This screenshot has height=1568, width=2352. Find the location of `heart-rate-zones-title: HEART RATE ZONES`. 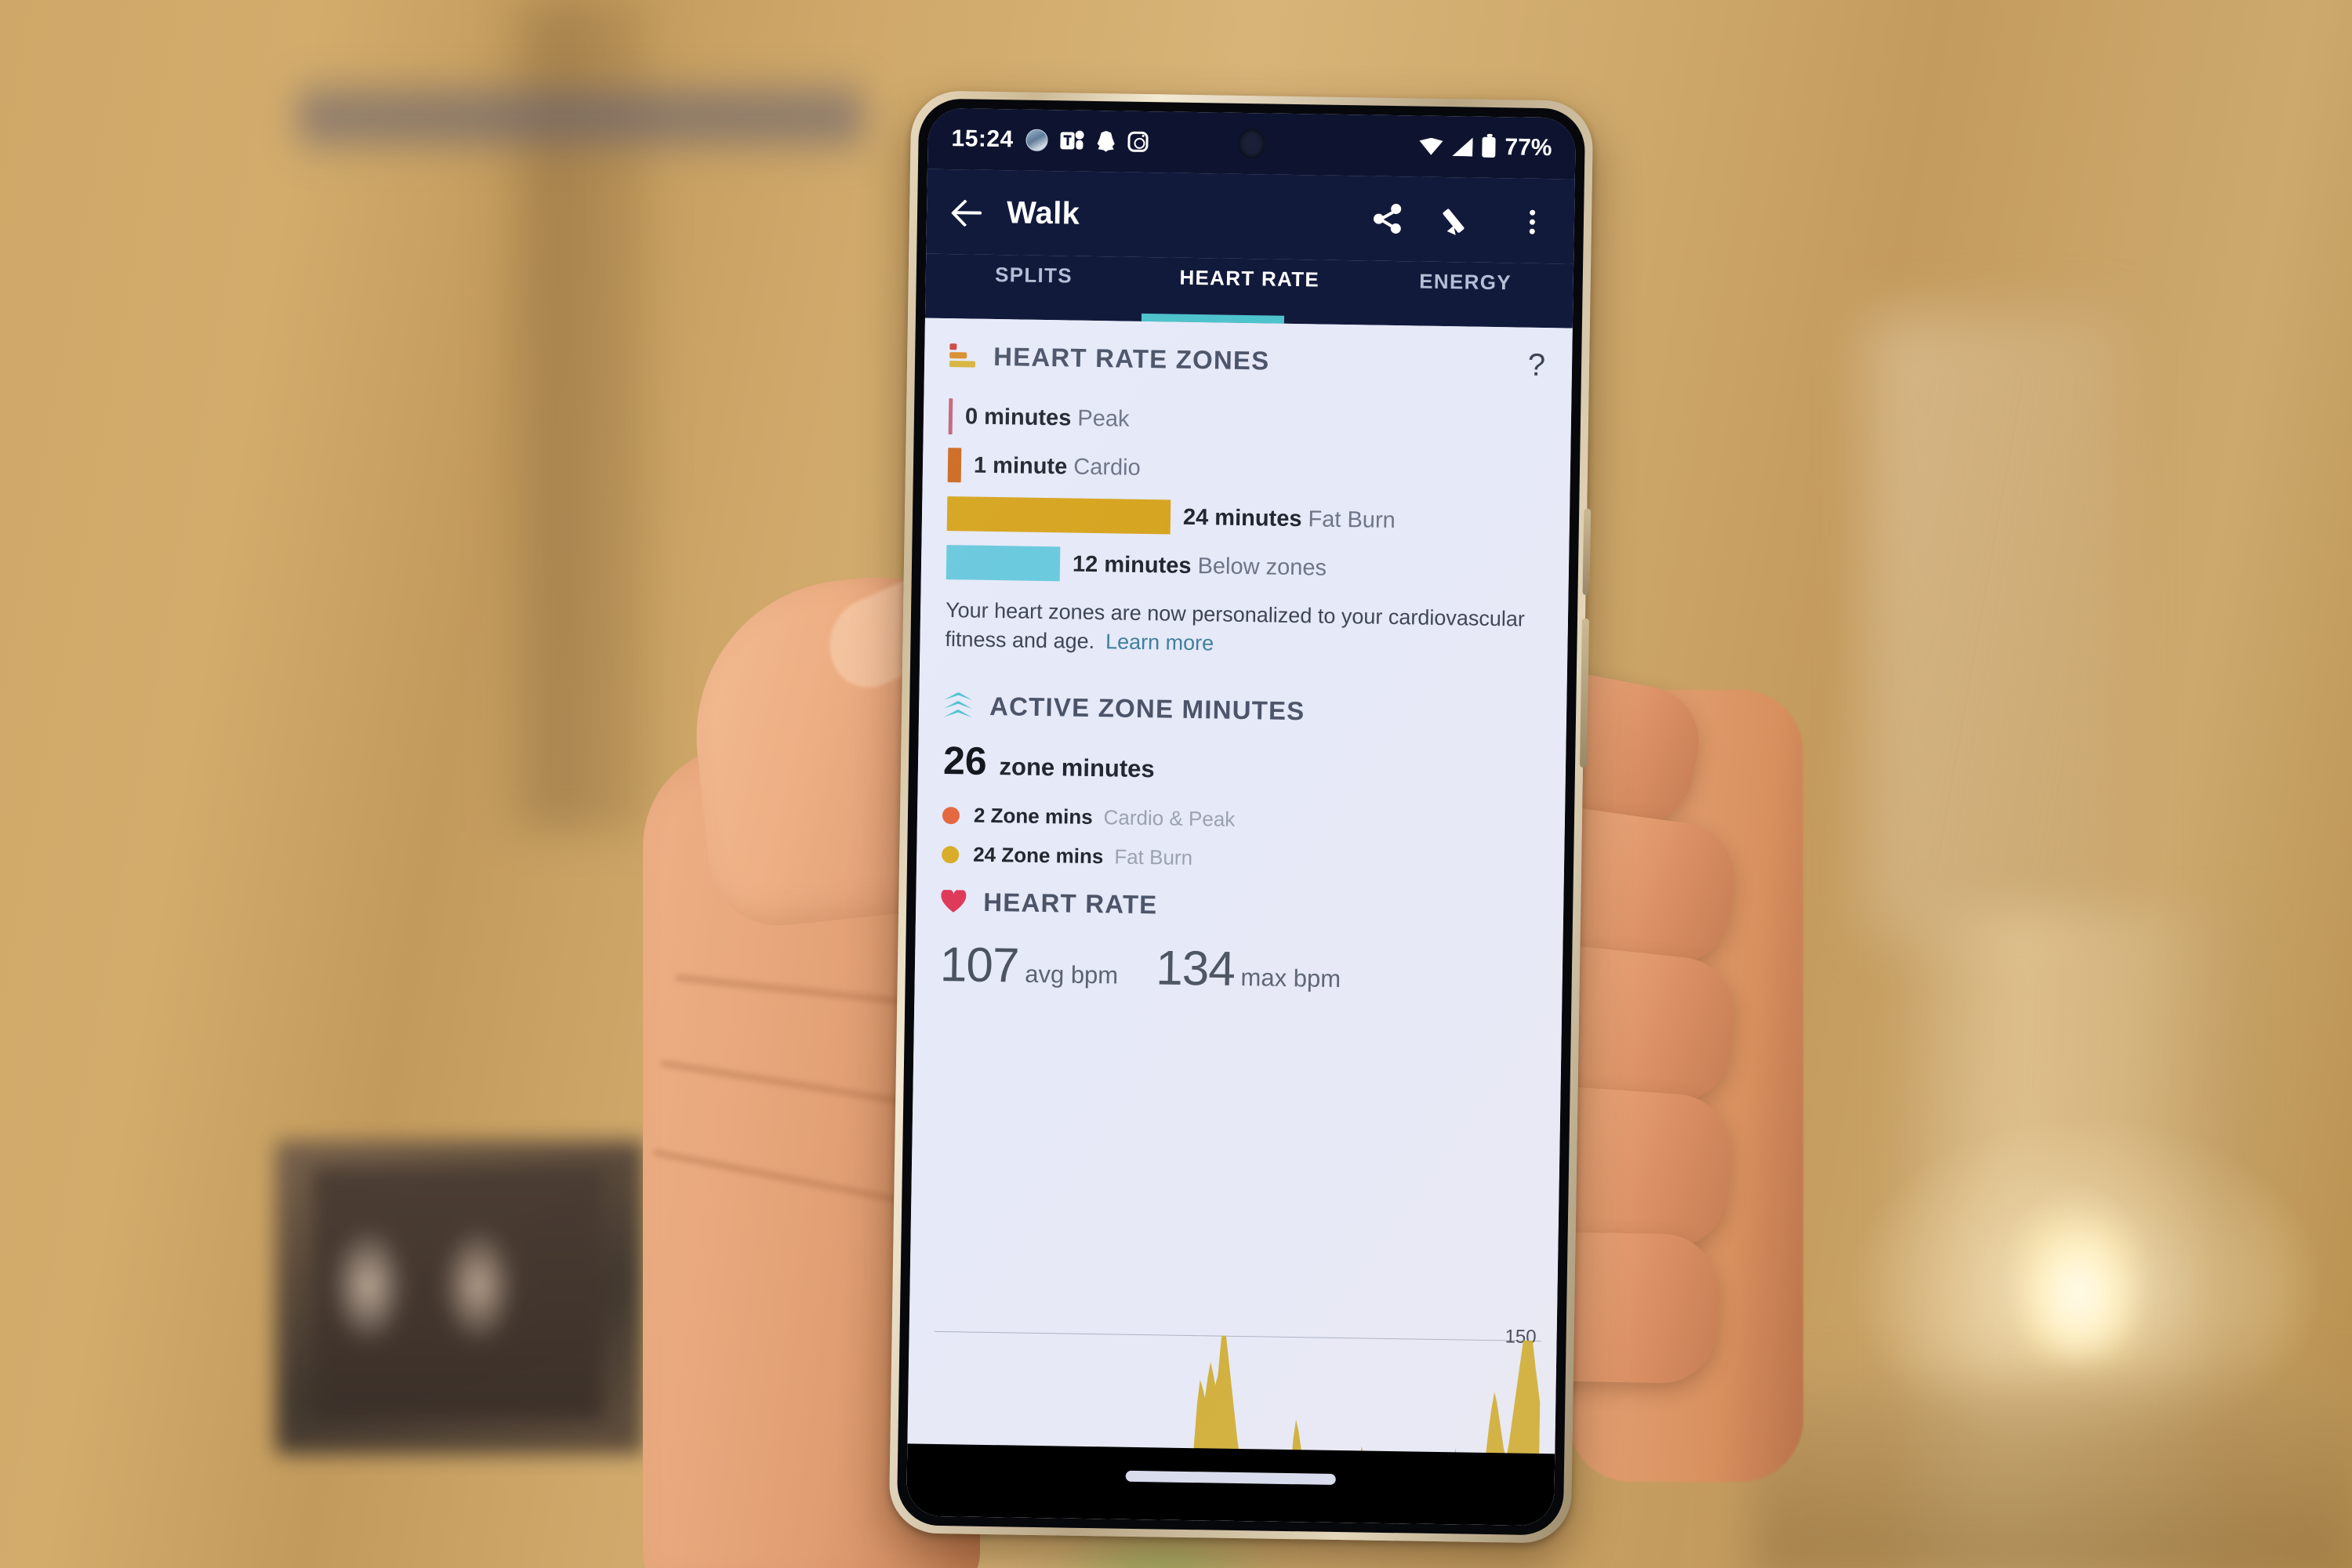

heart-rate-zones-title: HEART RATE ZONES is located at coordinates (1131, 358).